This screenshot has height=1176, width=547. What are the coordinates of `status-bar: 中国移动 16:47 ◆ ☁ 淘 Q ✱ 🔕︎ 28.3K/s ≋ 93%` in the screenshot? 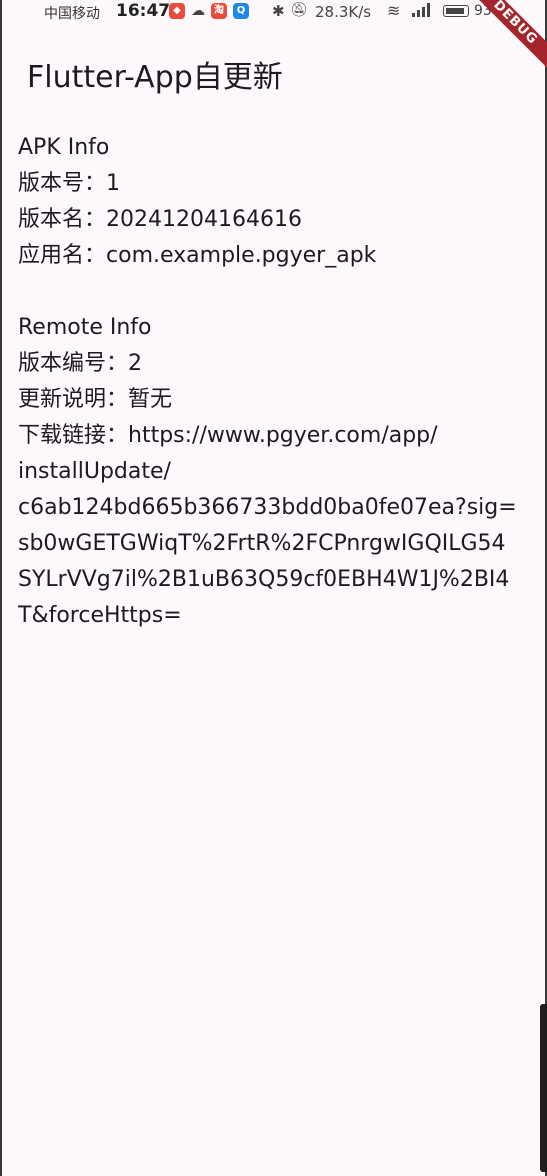 It's located at (273, 12).